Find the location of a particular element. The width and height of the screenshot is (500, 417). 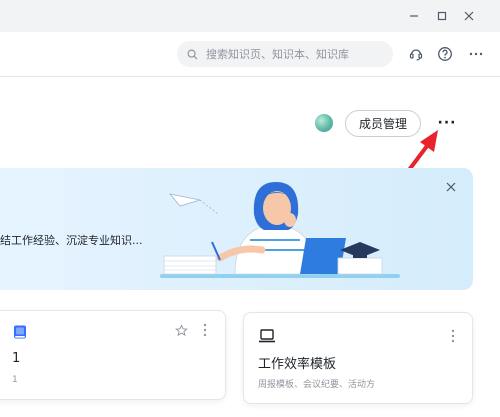

laptop-icon is located at coordinates (267, 336).